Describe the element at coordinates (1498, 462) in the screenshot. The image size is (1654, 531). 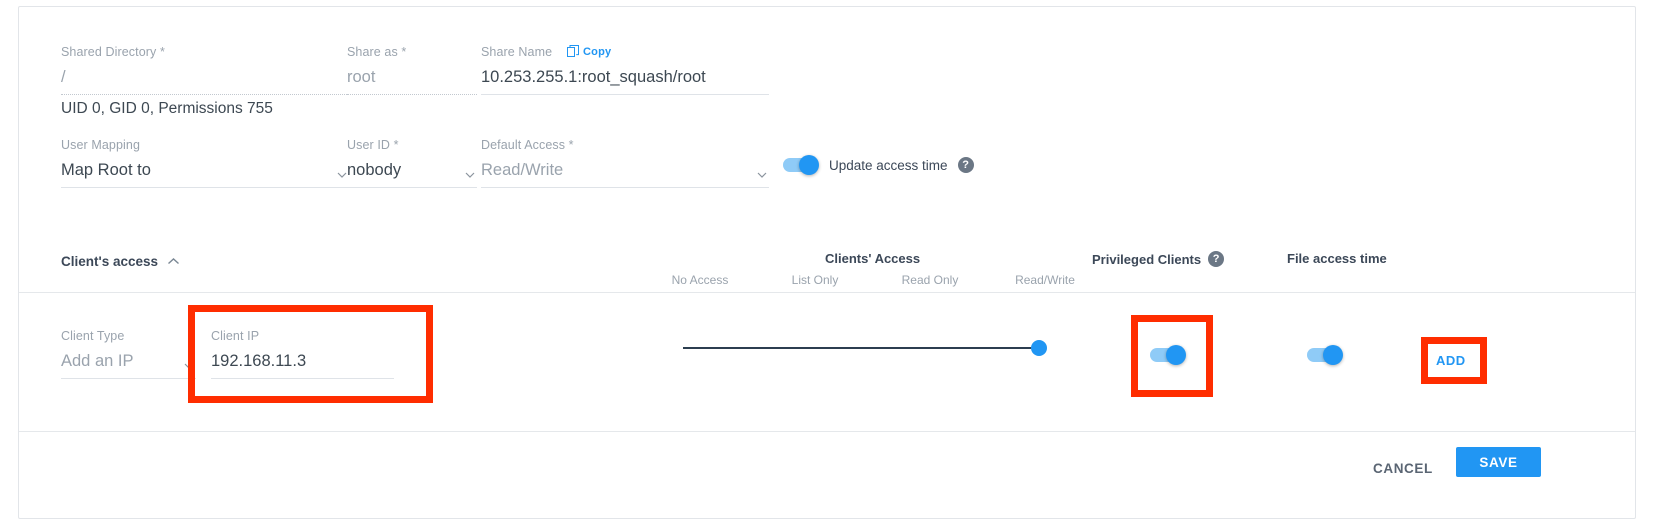
I see `save-button: SAVE` at that location.